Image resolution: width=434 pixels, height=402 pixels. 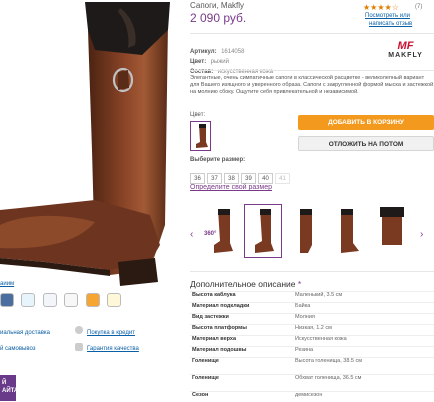 What do you see at coordinates (9, 391) in the screenshot?
I see `badge-line2: АЙТА` at bounding box center [9, 391].